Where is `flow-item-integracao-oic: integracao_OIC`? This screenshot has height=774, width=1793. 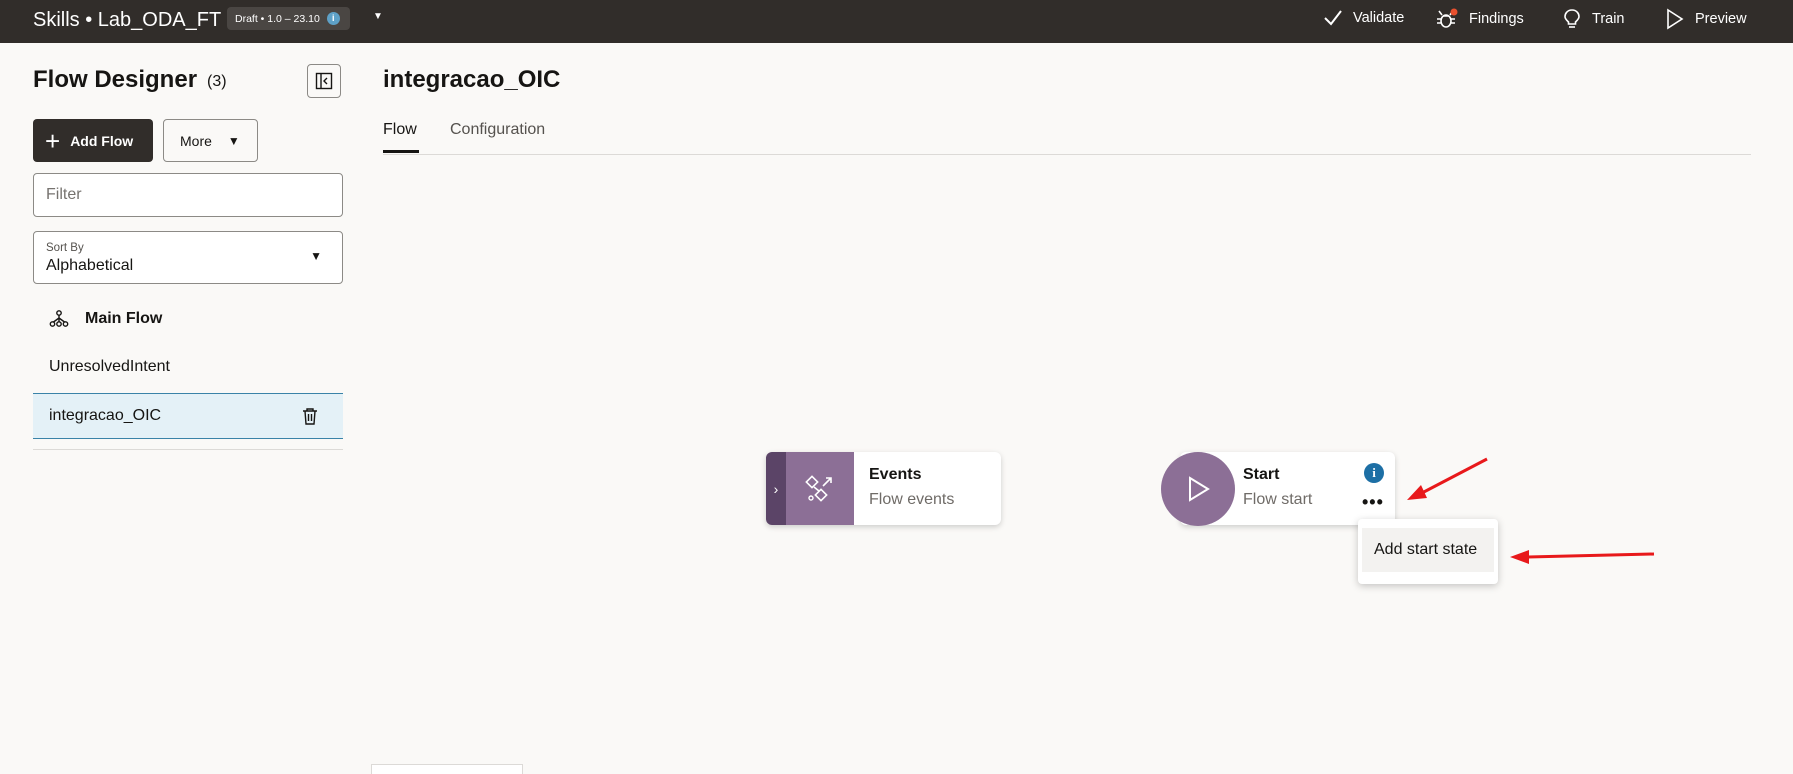 flow-item-integracao-oic: integracao_OIC is located at coordinates (188, 416).